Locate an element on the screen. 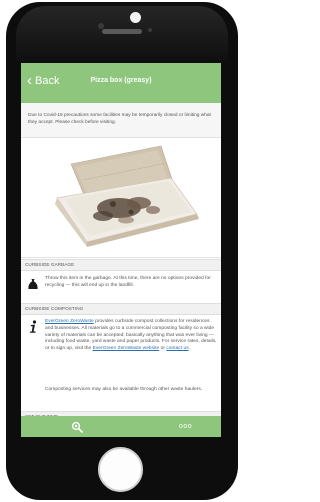 Image resolution: width=320 pixels, height=502 pixels. more-dots-icon: ooo is located at coordinates (185, 426).